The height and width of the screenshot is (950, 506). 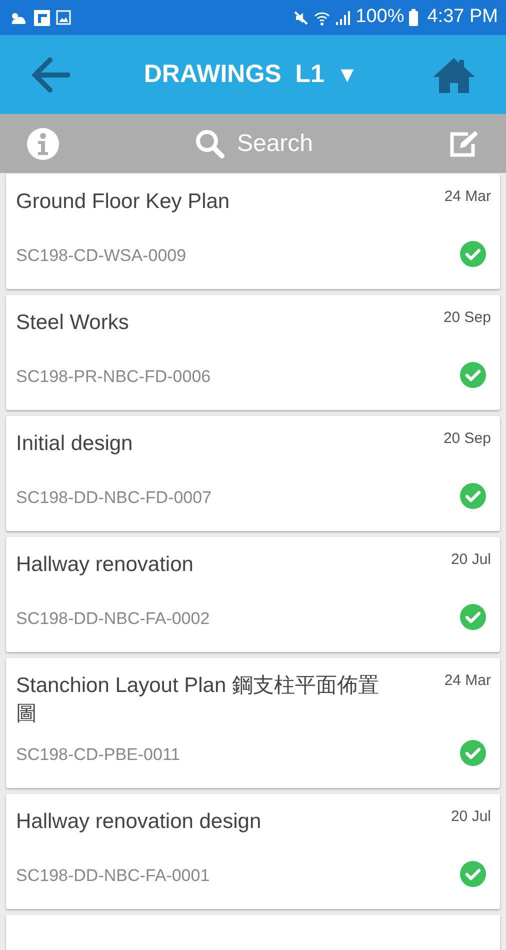 What do you see at coordinates (105, 565) in the screenshot?
I see `drawing-title: Hallway renovation` at bounding box center [105, 565].